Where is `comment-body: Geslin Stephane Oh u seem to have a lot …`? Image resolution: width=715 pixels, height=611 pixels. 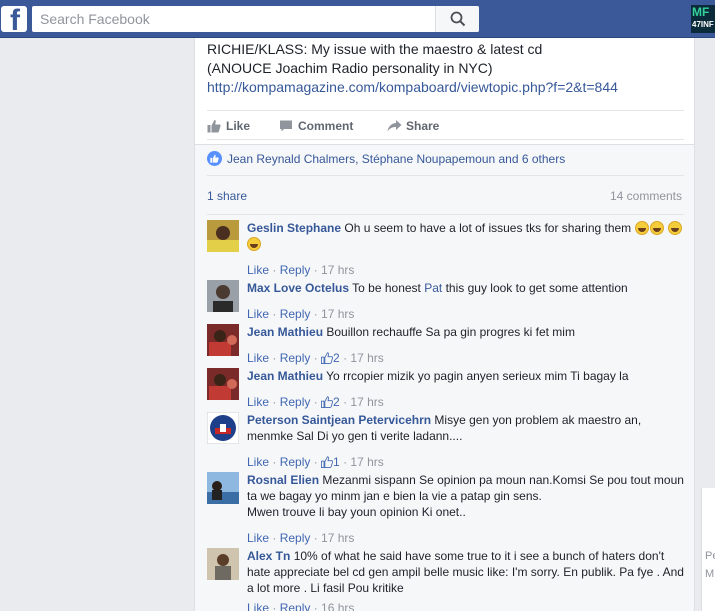 comment-body: Geslin Stephane Oh u seem to have a lot … is located at coordinates (465, 236).